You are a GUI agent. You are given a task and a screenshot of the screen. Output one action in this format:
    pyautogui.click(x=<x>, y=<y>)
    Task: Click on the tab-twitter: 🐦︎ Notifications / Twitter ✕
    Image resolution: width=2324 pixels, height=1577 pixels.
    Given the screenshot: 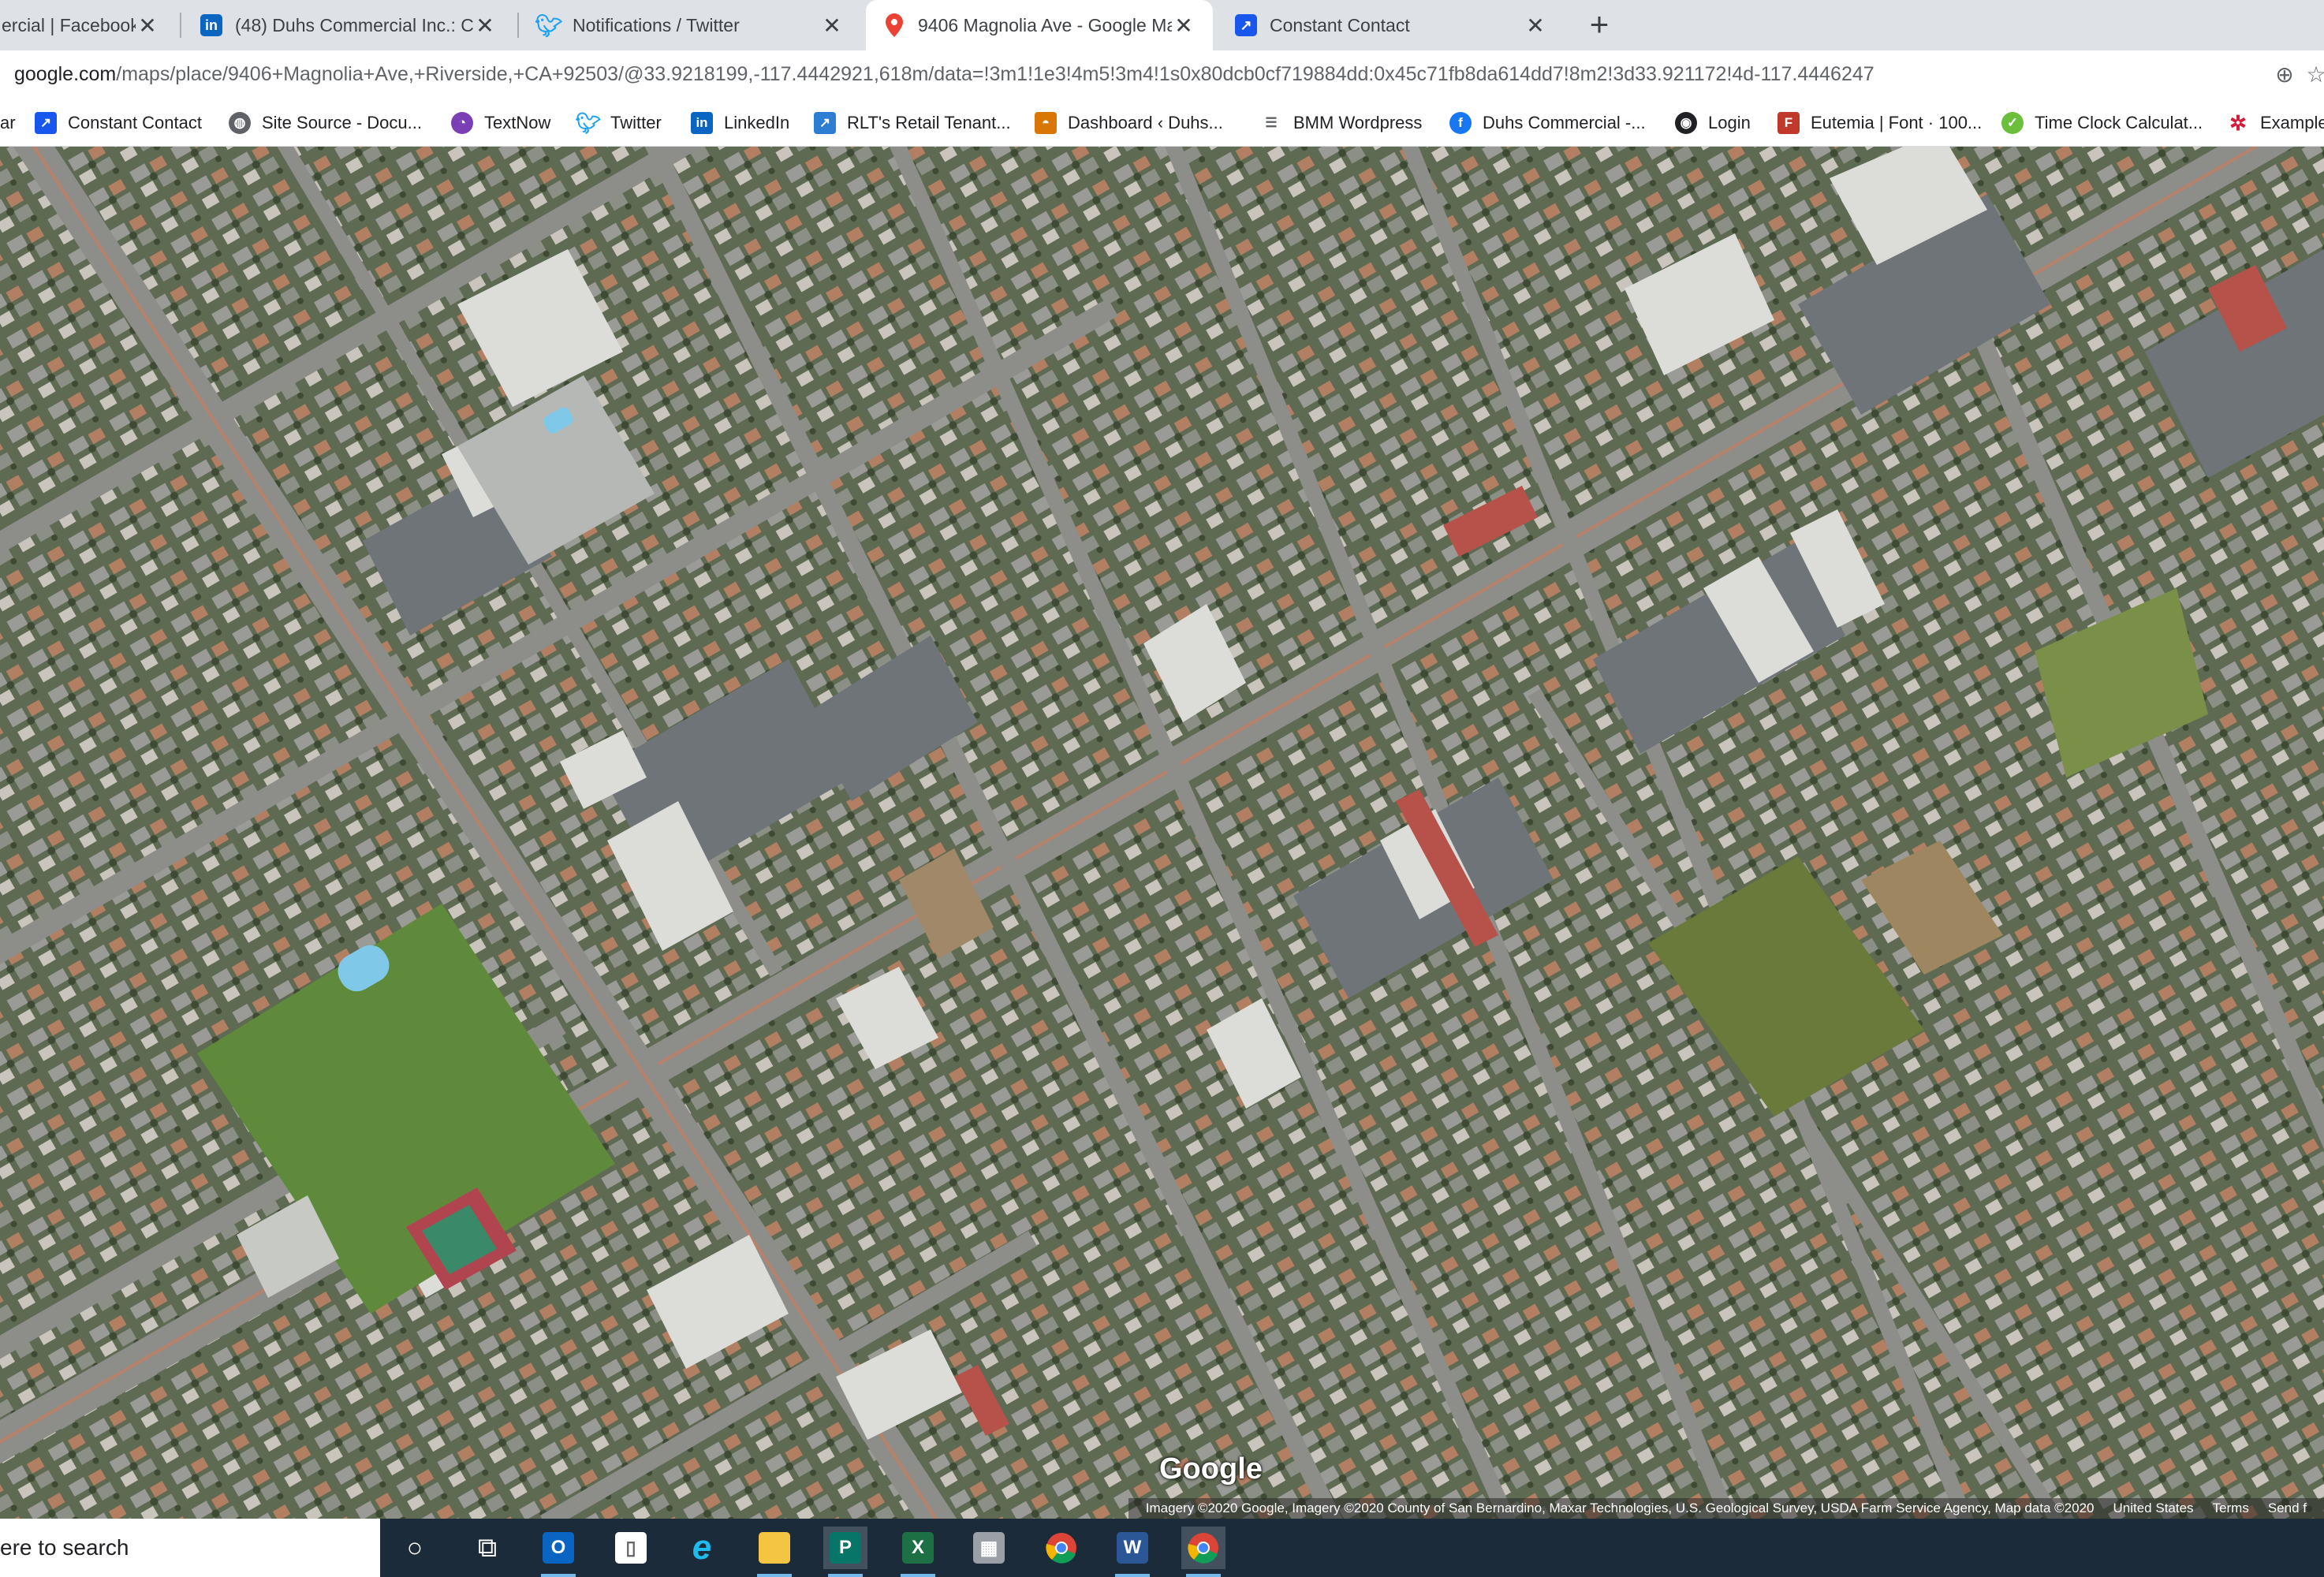 What is the action you would take?
    pyautogui.click(x=690, y=25)
    